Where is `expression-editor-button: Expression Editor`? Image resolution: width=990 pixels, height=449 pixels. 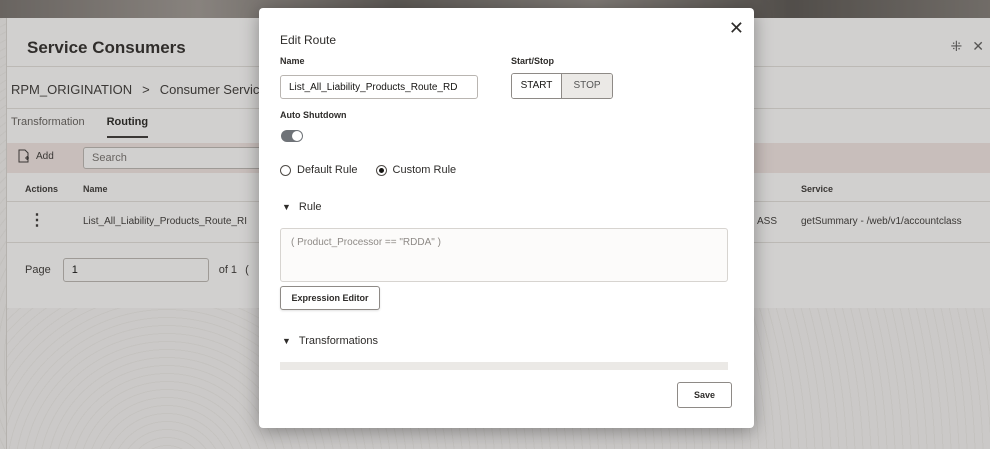 expression-editor-button: Expression Editor is located at coordinates (330, 298).